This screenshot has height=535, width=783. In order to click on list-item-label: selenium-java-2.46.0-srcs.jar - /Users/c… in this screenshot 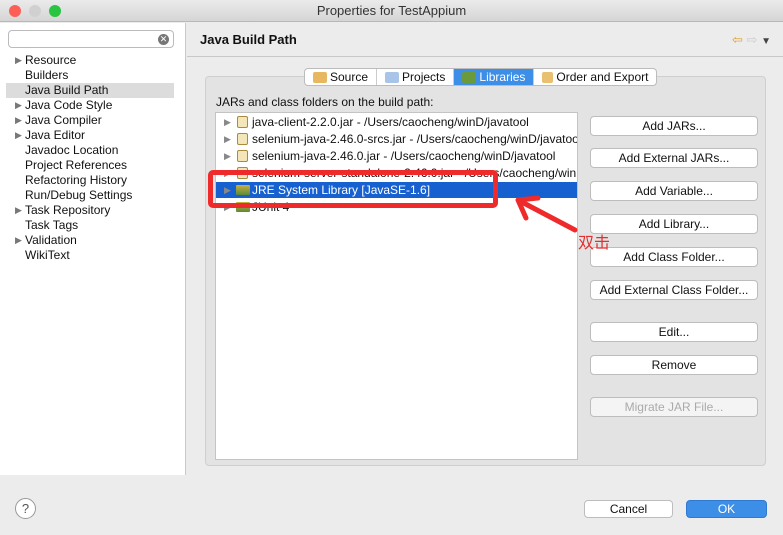, I will do `click(415, 139)`.